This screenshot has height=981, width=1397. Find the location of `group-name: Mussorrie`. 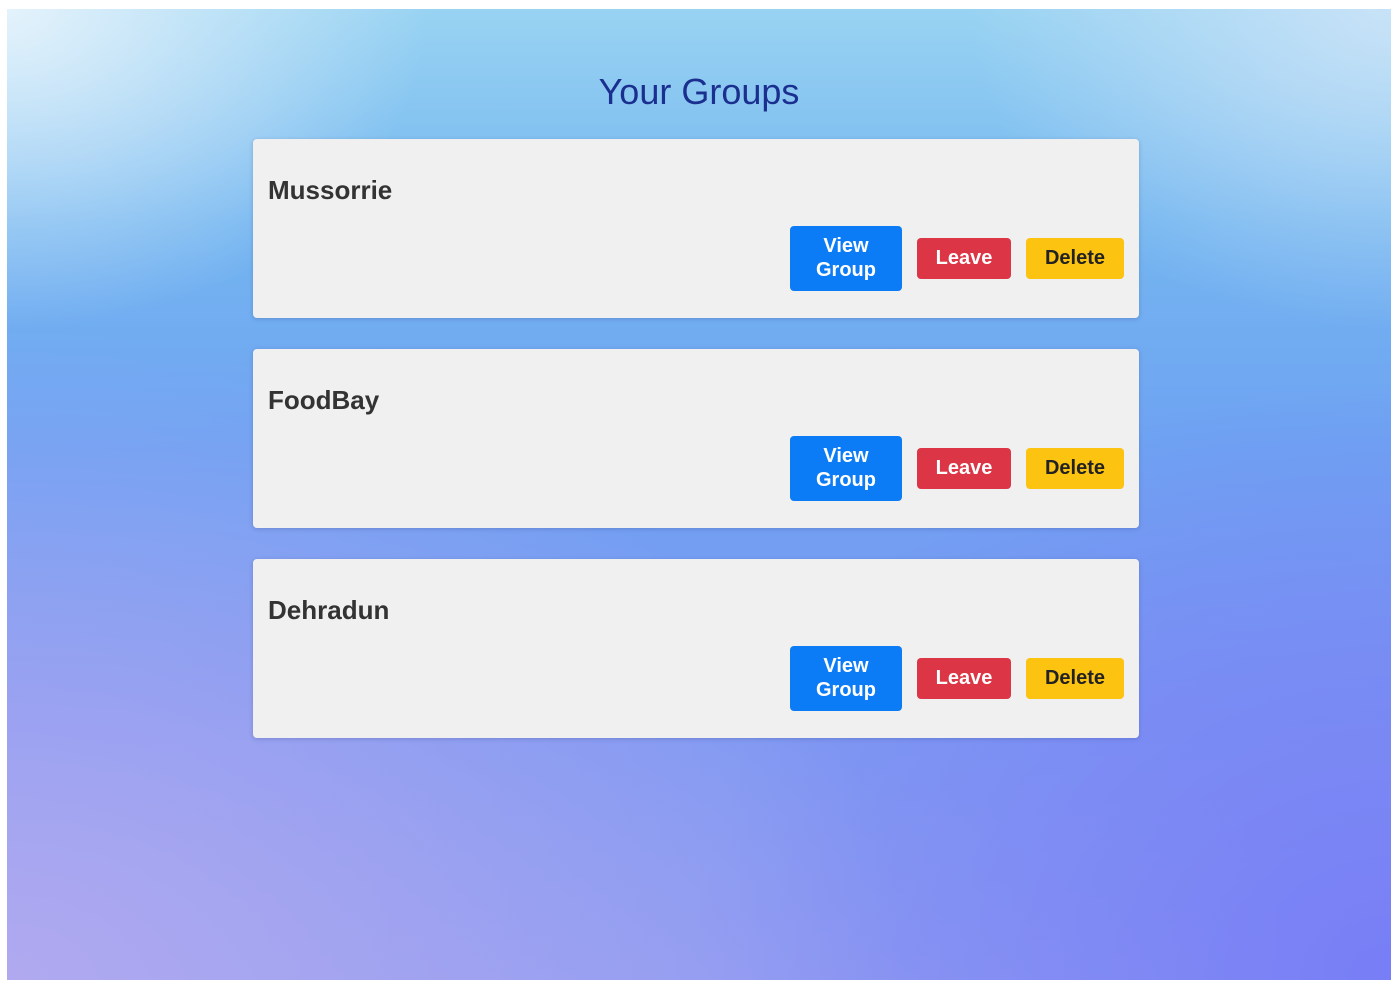

group-name: Mussorrie is located at coordinates (330, 190).